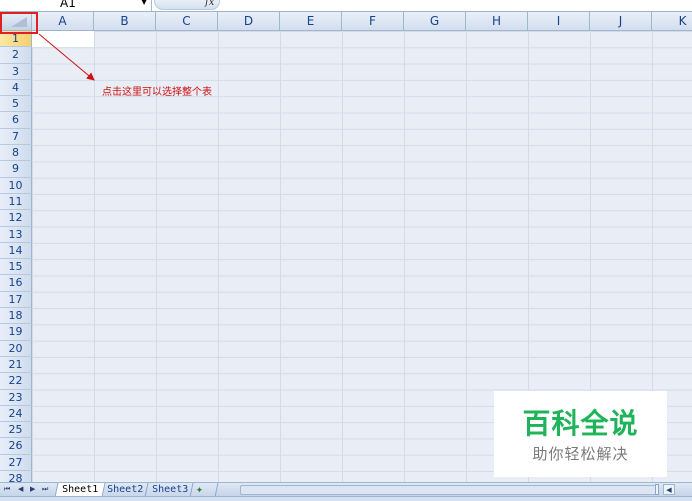  What do you see at coordinates (497, 21) in the screenshot?
I see `column-header-h: H` at bounding box center [497, 21].